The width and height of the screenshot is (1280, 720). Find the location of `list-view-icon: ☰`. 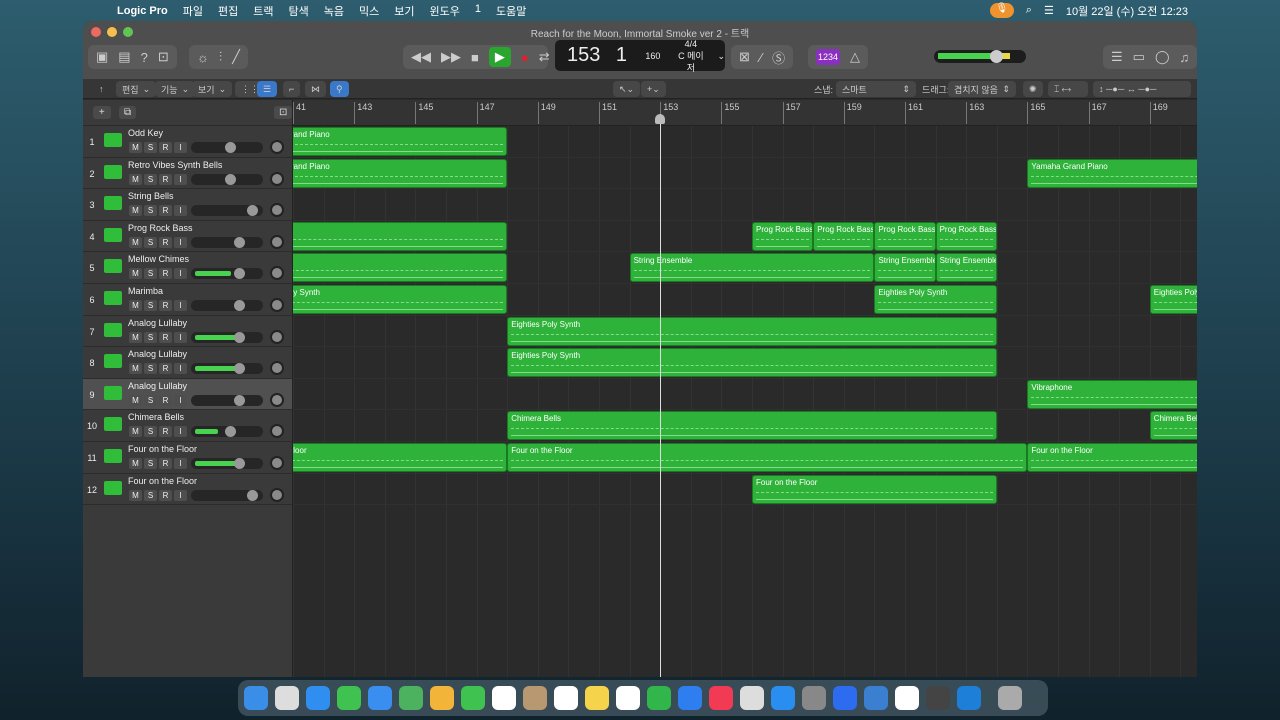

list-view-icon: ☰ is located at coordinates (267, 89).